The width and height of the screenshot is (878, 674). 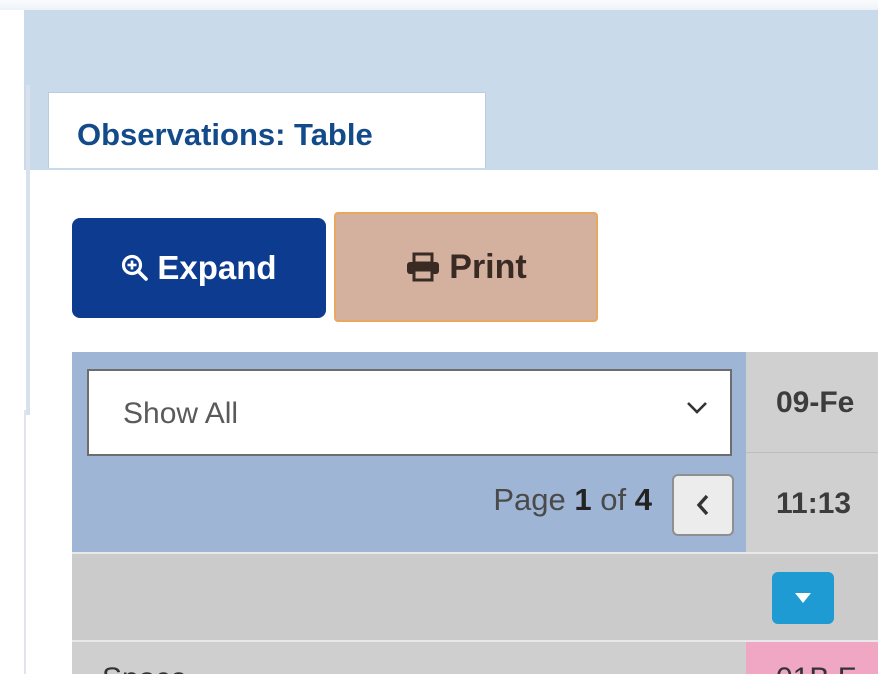 I want to click on chevron-down-icon, so click(x=697, y=408).